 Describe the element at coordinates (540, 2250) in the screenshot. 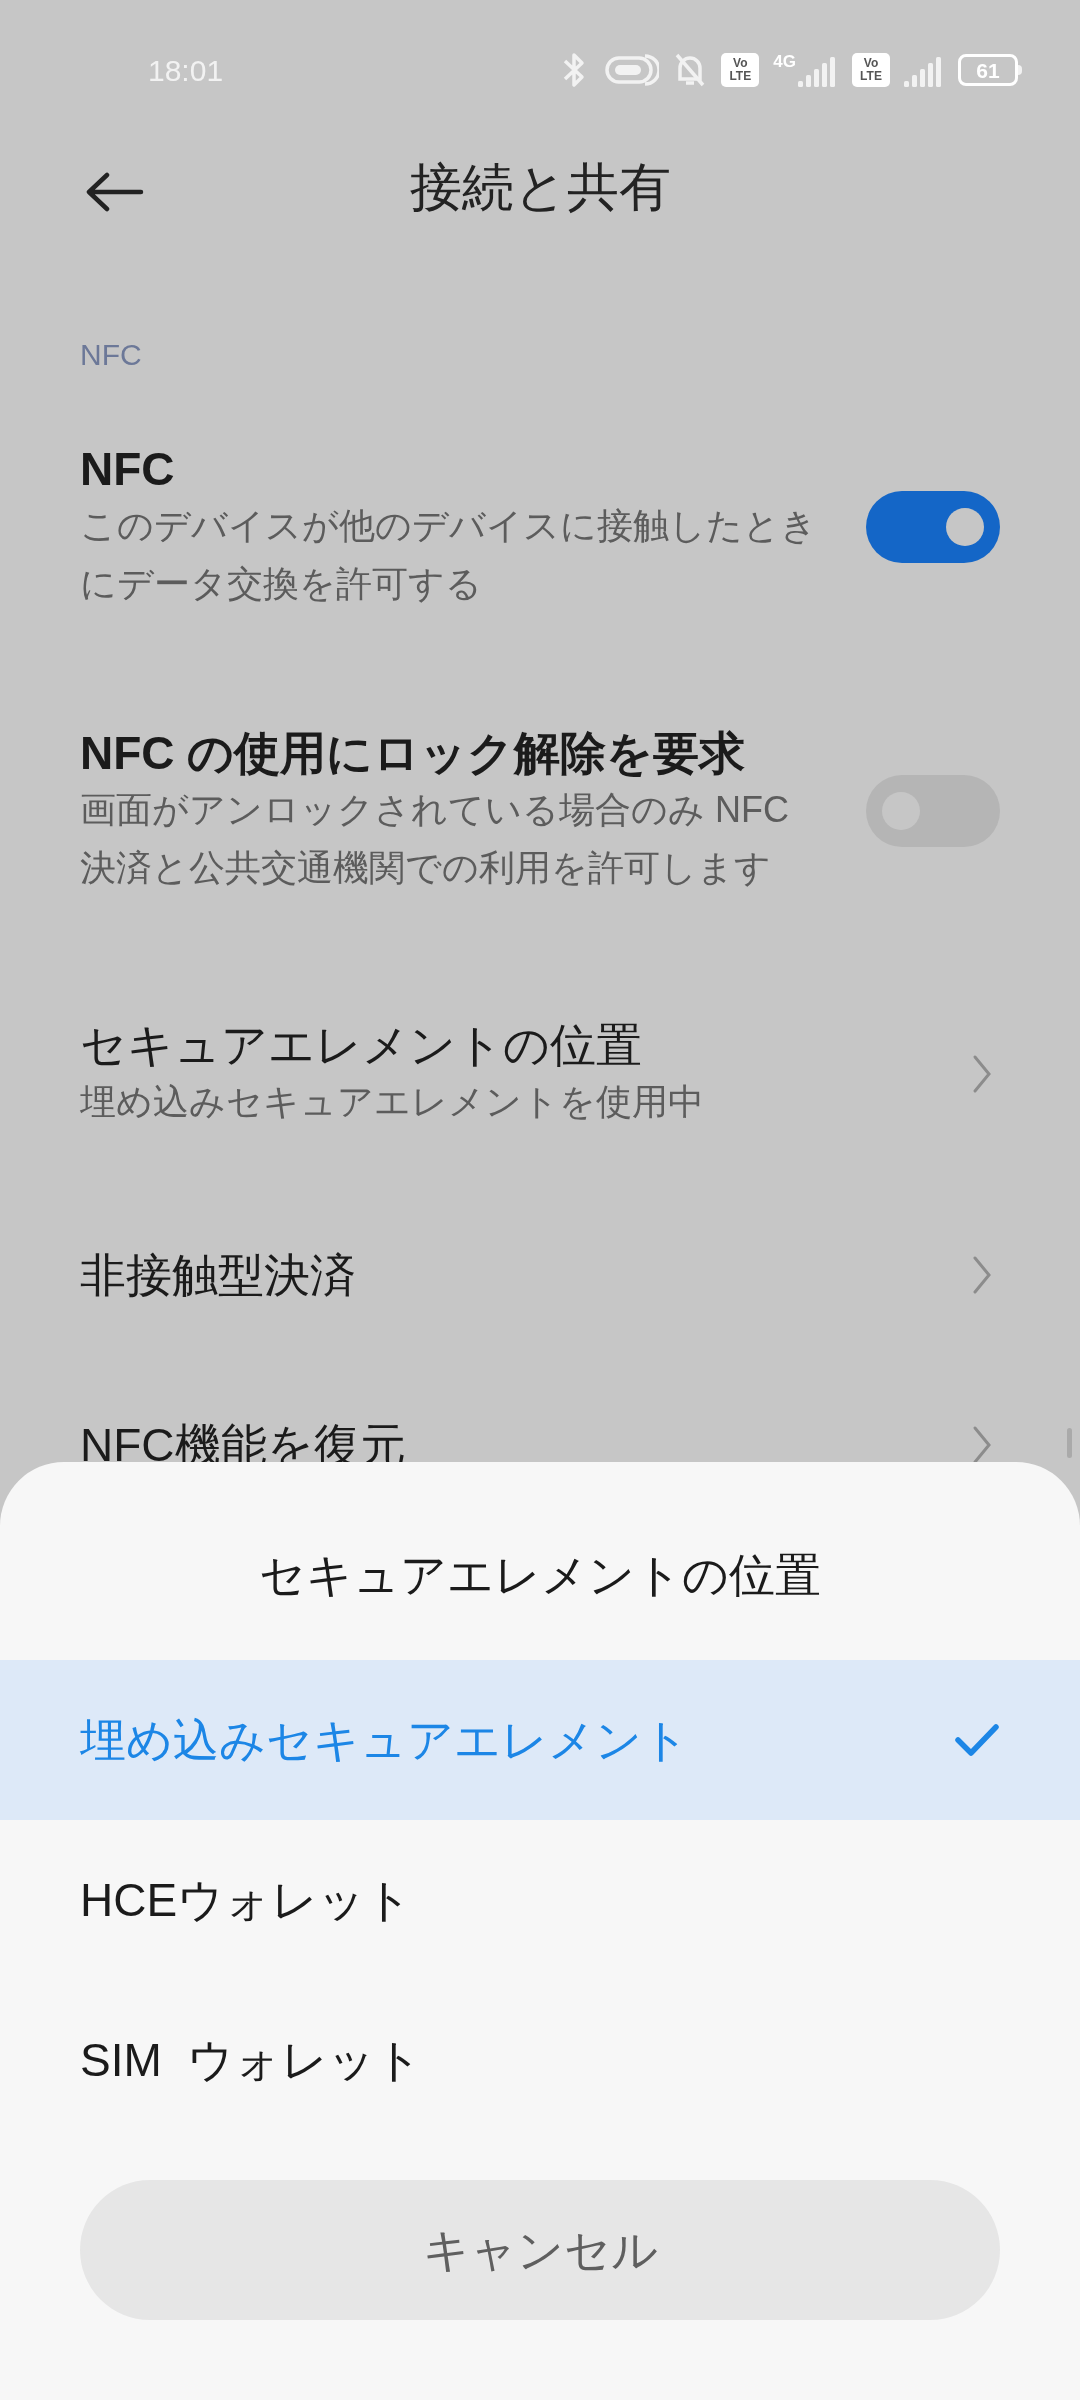

I see `cancel-button: キャンセル` at that location.